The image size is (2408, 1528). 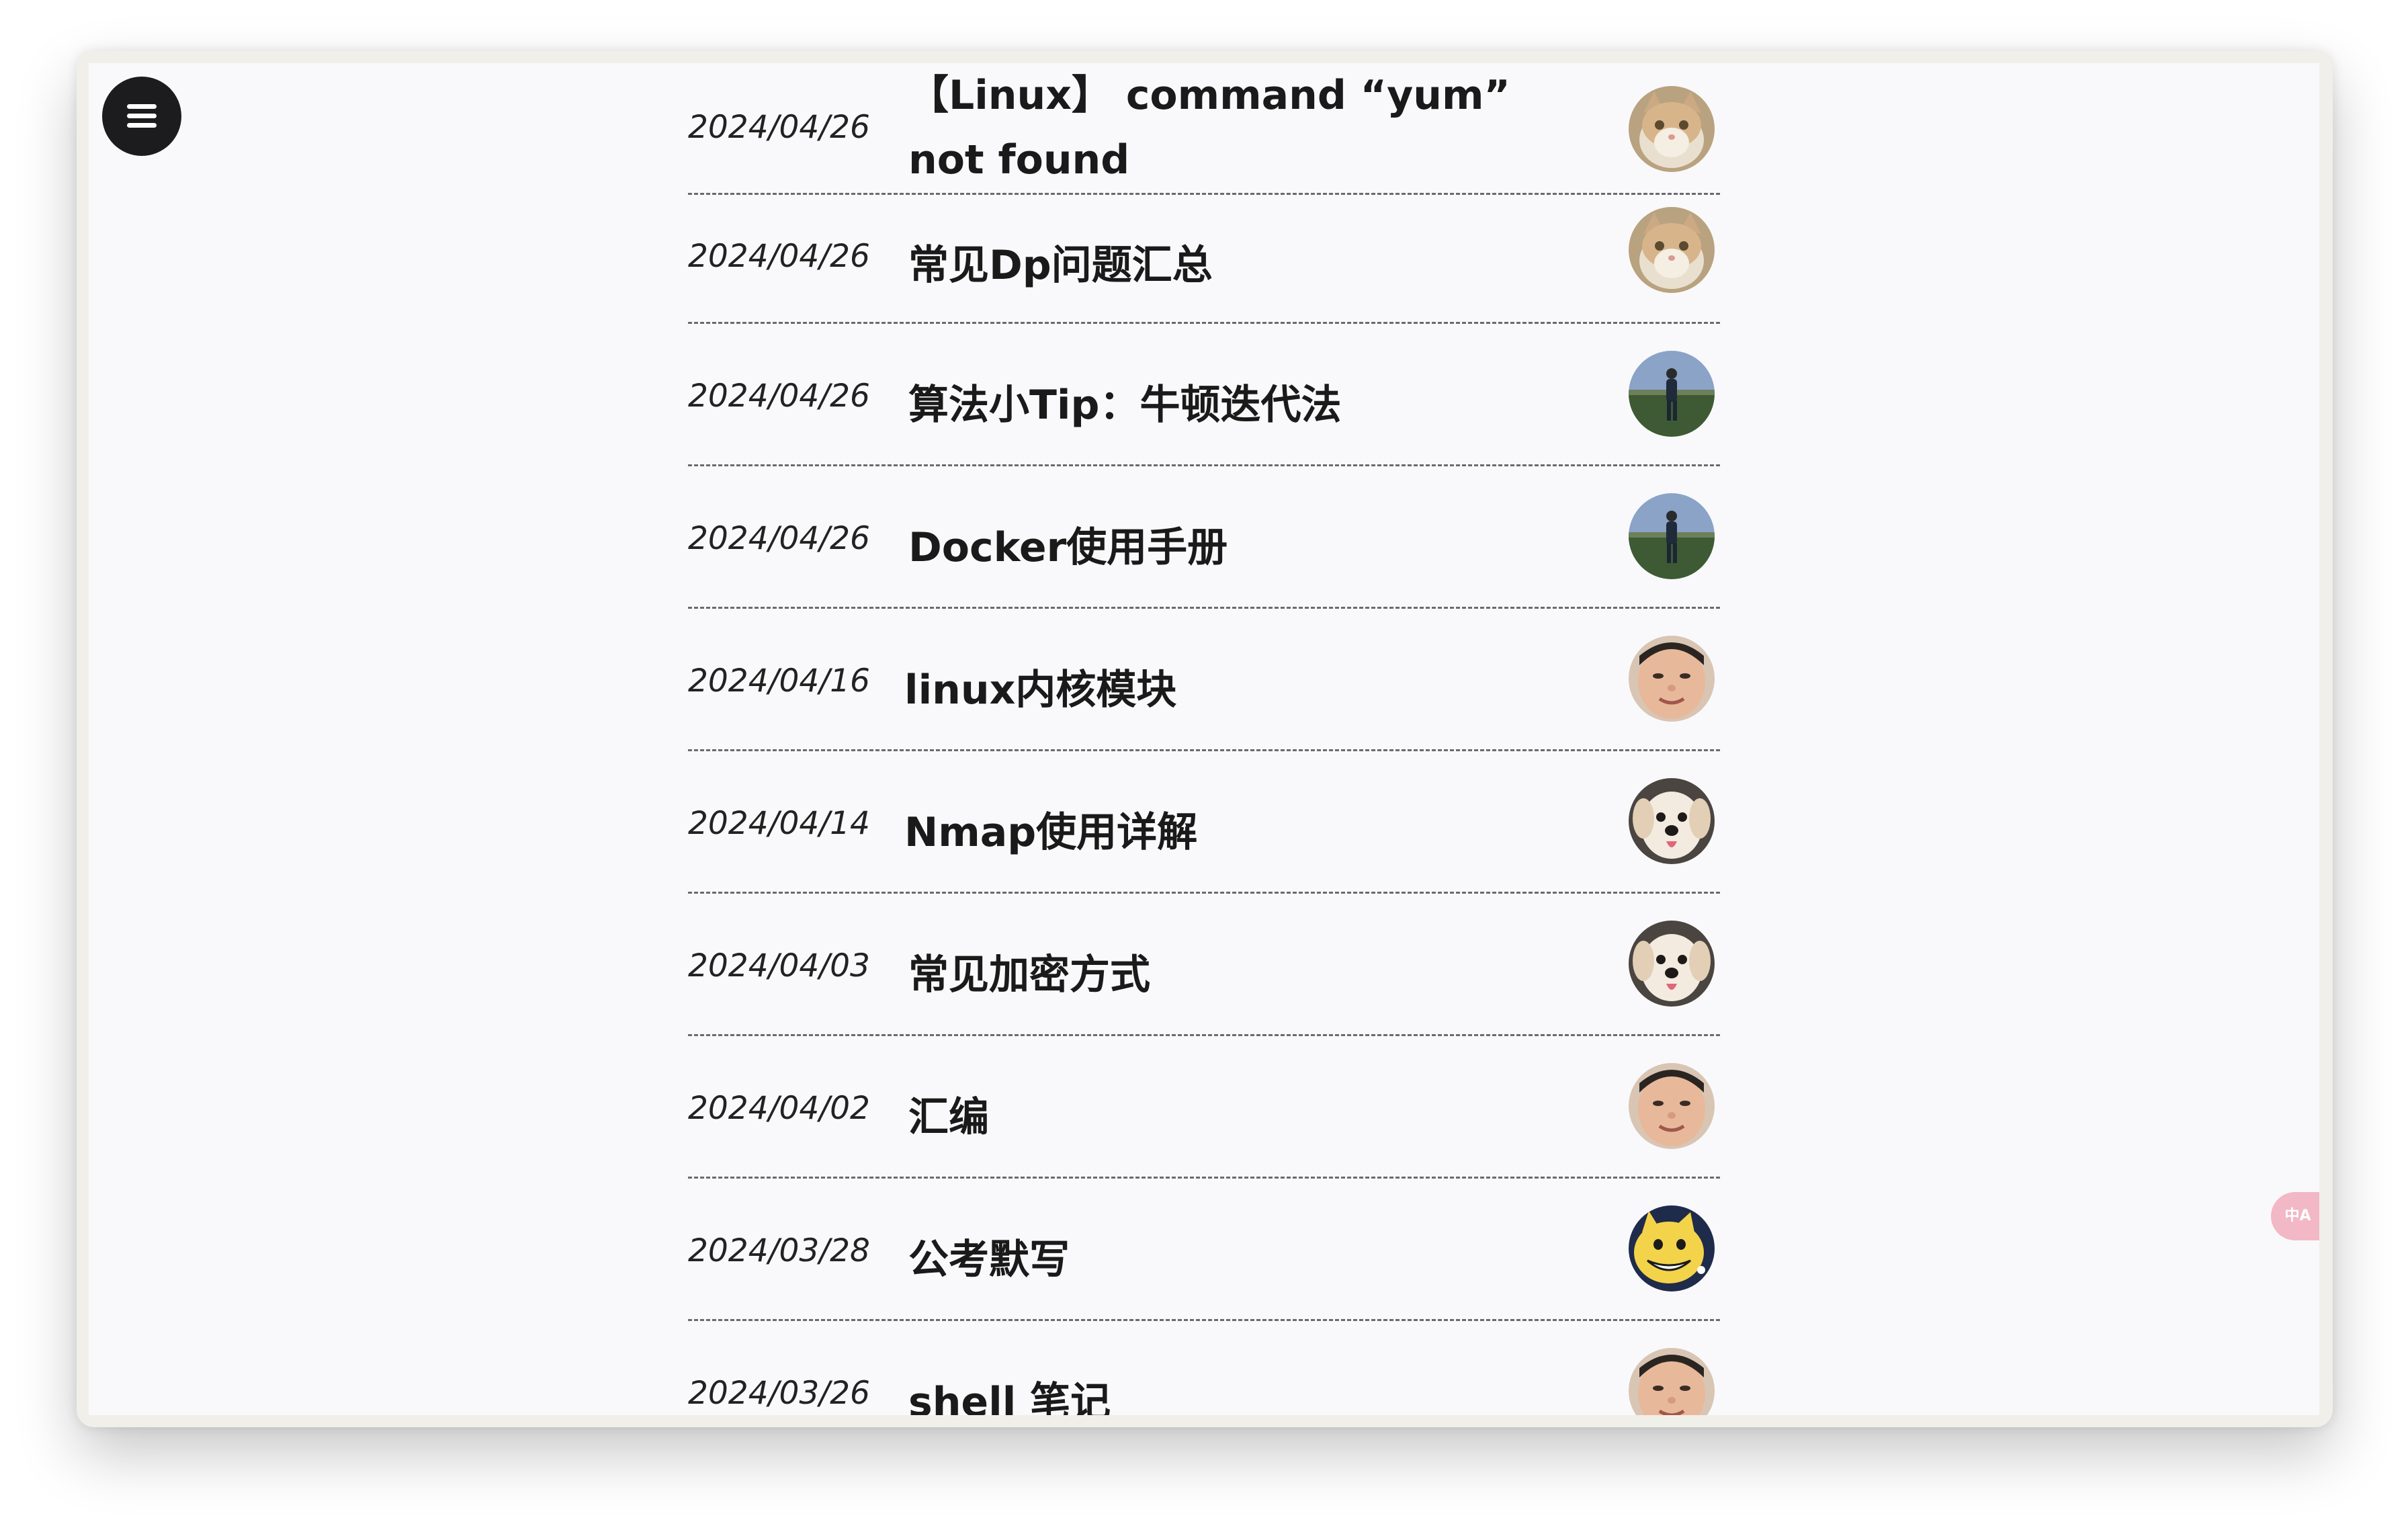 What do you see at coordinates (1204, 1250) in the screenshot?
I see `post-row: 2024/03/28 公考默写` at bounding box center [1204, 1250].